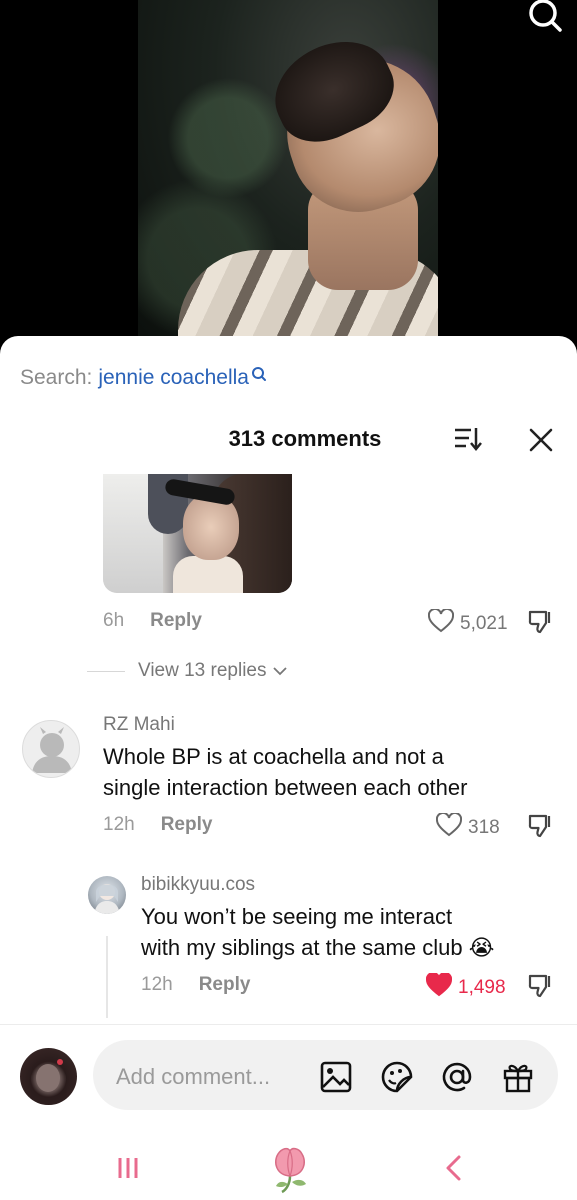 The height and width of the screenshot is (1200, 577). What do you see at coordinates (484, 827) in the screenshot?
I see `like-count: 318` at bounding box center [484, 827].